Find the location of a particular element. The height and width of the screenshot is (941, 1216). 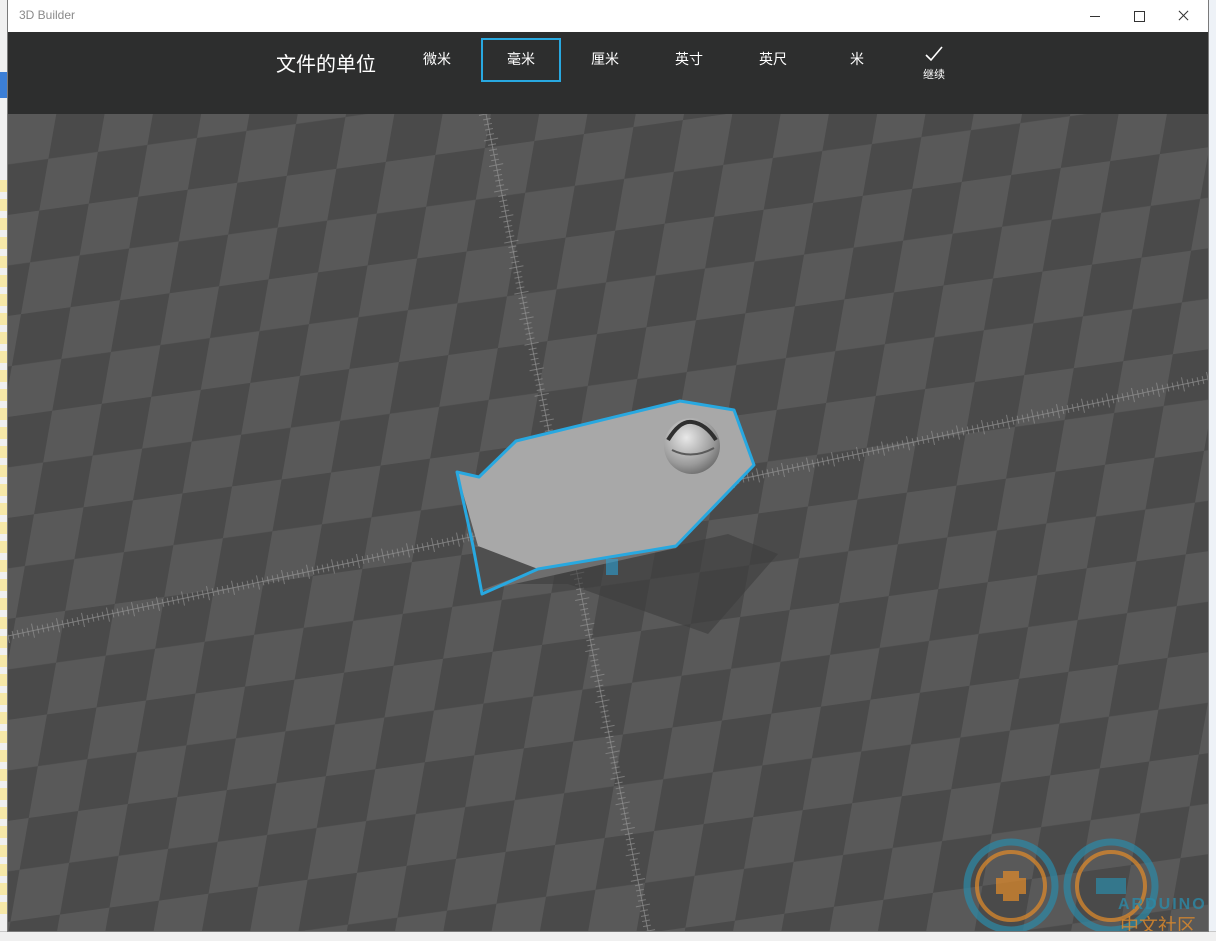

file-units-toolbar: 文件的单位 微米 毫米 厘米 英寸 英尺 米 继续 is located at coordinates (608, 73).